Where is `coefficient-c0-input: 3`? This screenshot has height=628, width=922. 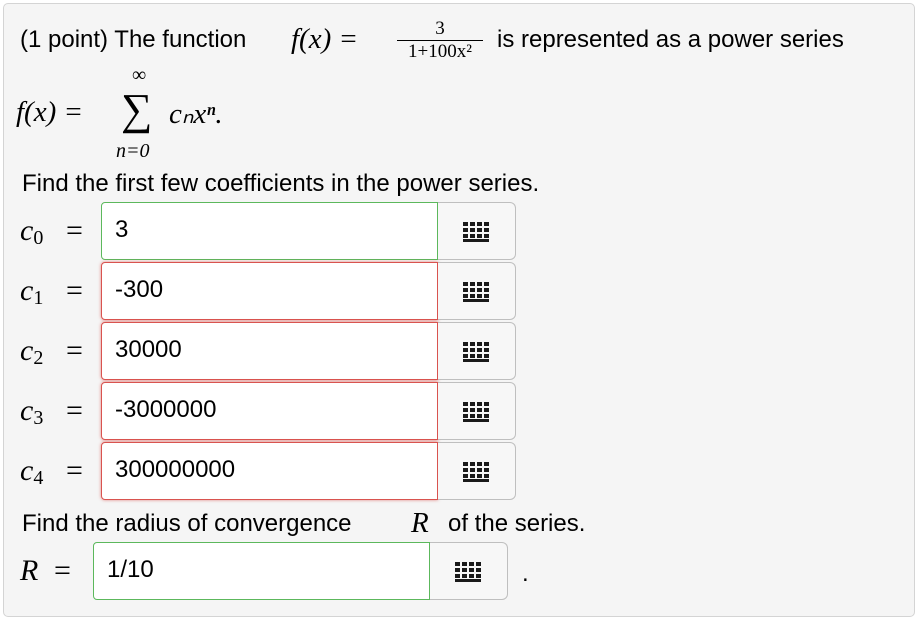 coefficient-c0-input: 3 is located at coordinates (269, 231).